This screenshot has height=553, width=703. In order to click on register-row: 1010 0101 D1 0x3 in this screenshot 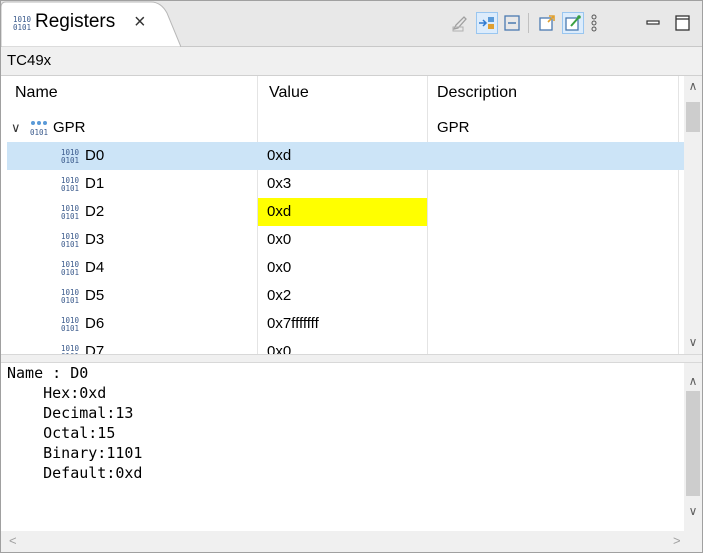, I will do `click(345, 184)`.